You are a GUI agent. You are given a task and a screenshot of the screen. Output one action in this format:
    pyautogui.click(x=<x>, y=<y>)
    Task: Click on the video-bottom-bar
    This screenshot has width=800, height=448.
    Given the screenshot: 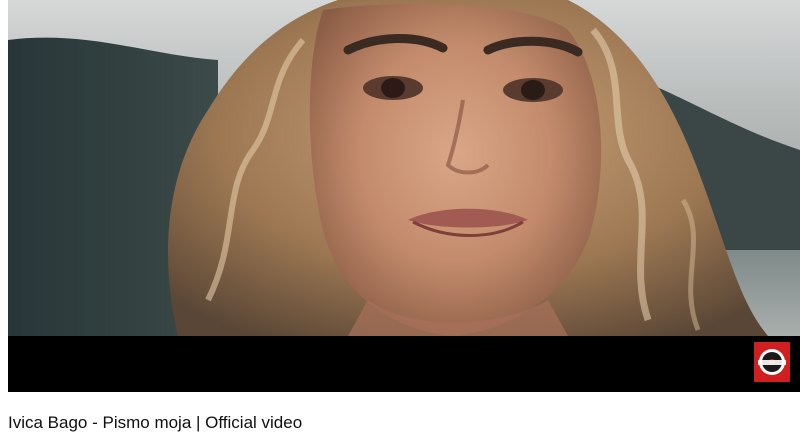 What is the action you would take?
    pyautogui.click(x=404, y=364)
    